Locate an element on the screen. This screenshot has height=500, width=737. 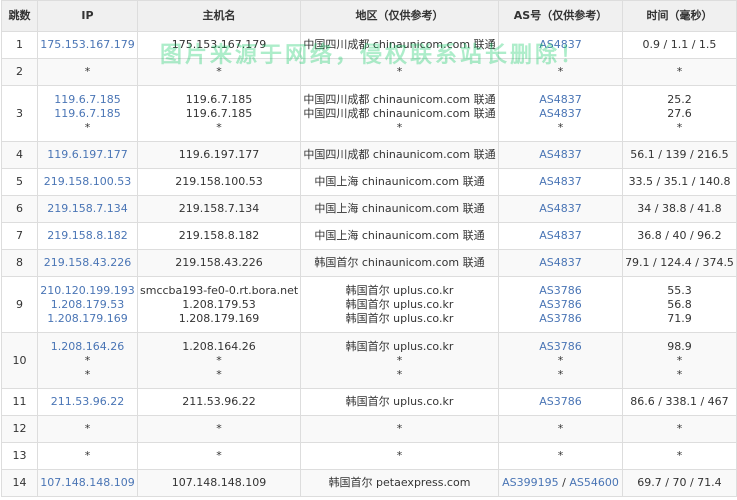
time-cell: 56.1 / 139 / 216.5 is located at coordinates (679, 155).